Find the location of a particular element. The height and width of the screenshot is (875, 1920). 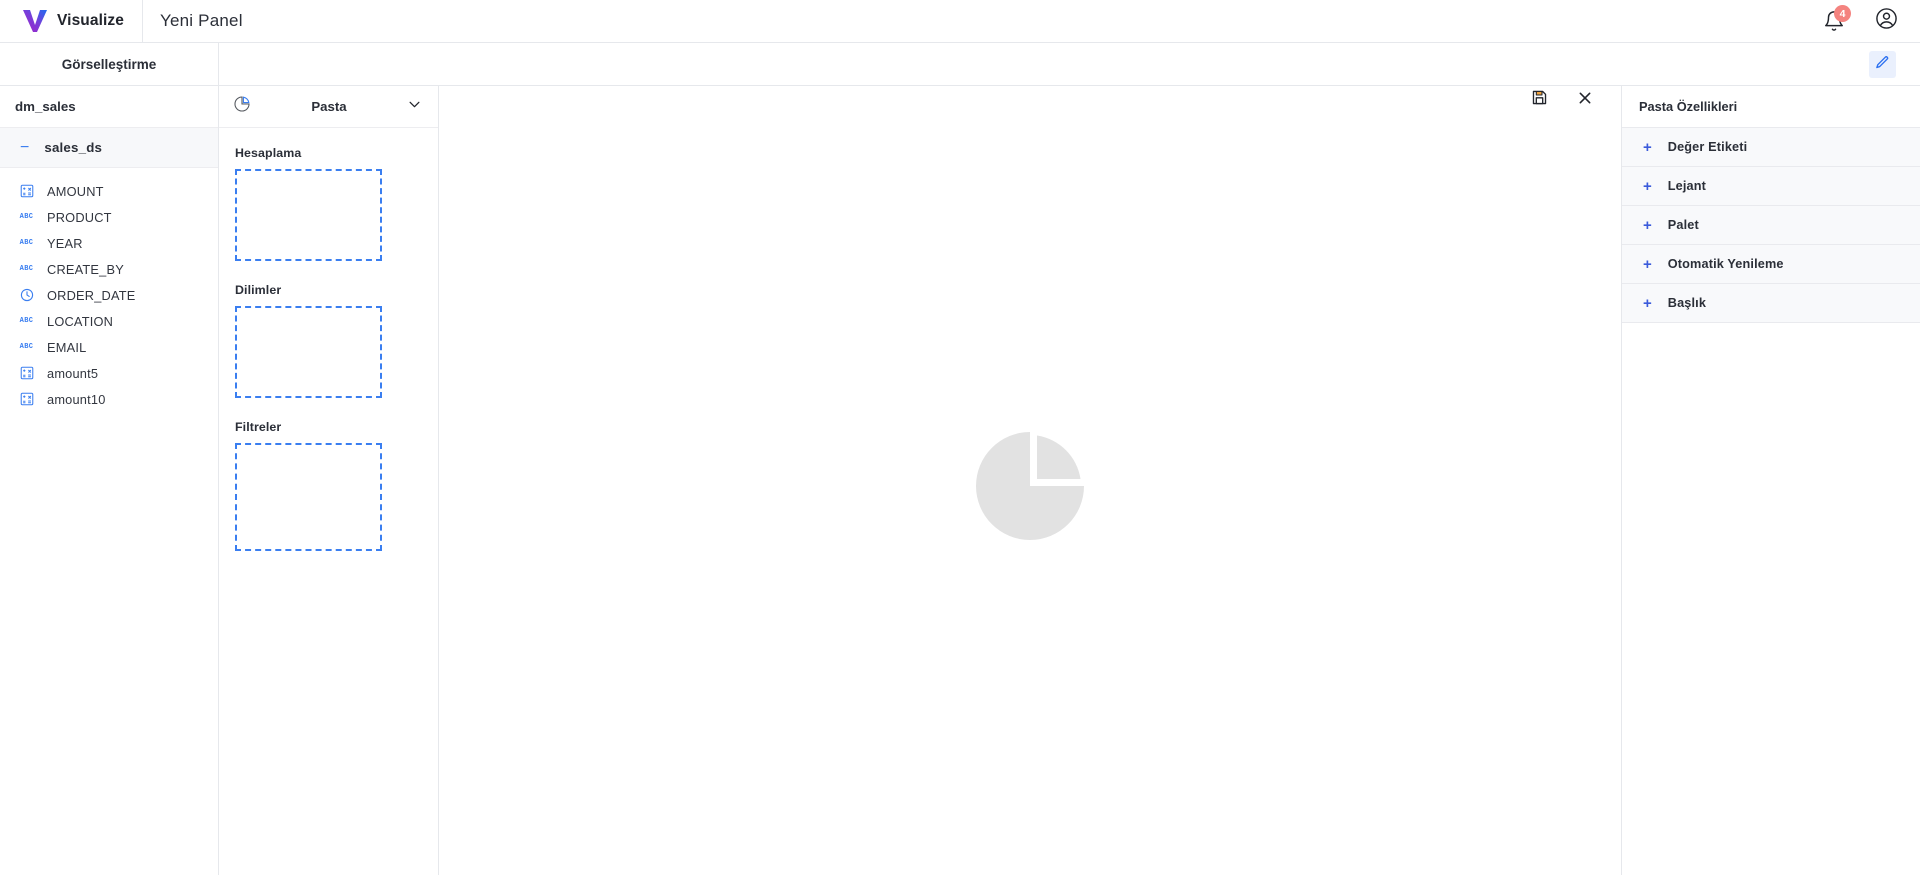

dropzone-slices is located at coordinates (308, 352).